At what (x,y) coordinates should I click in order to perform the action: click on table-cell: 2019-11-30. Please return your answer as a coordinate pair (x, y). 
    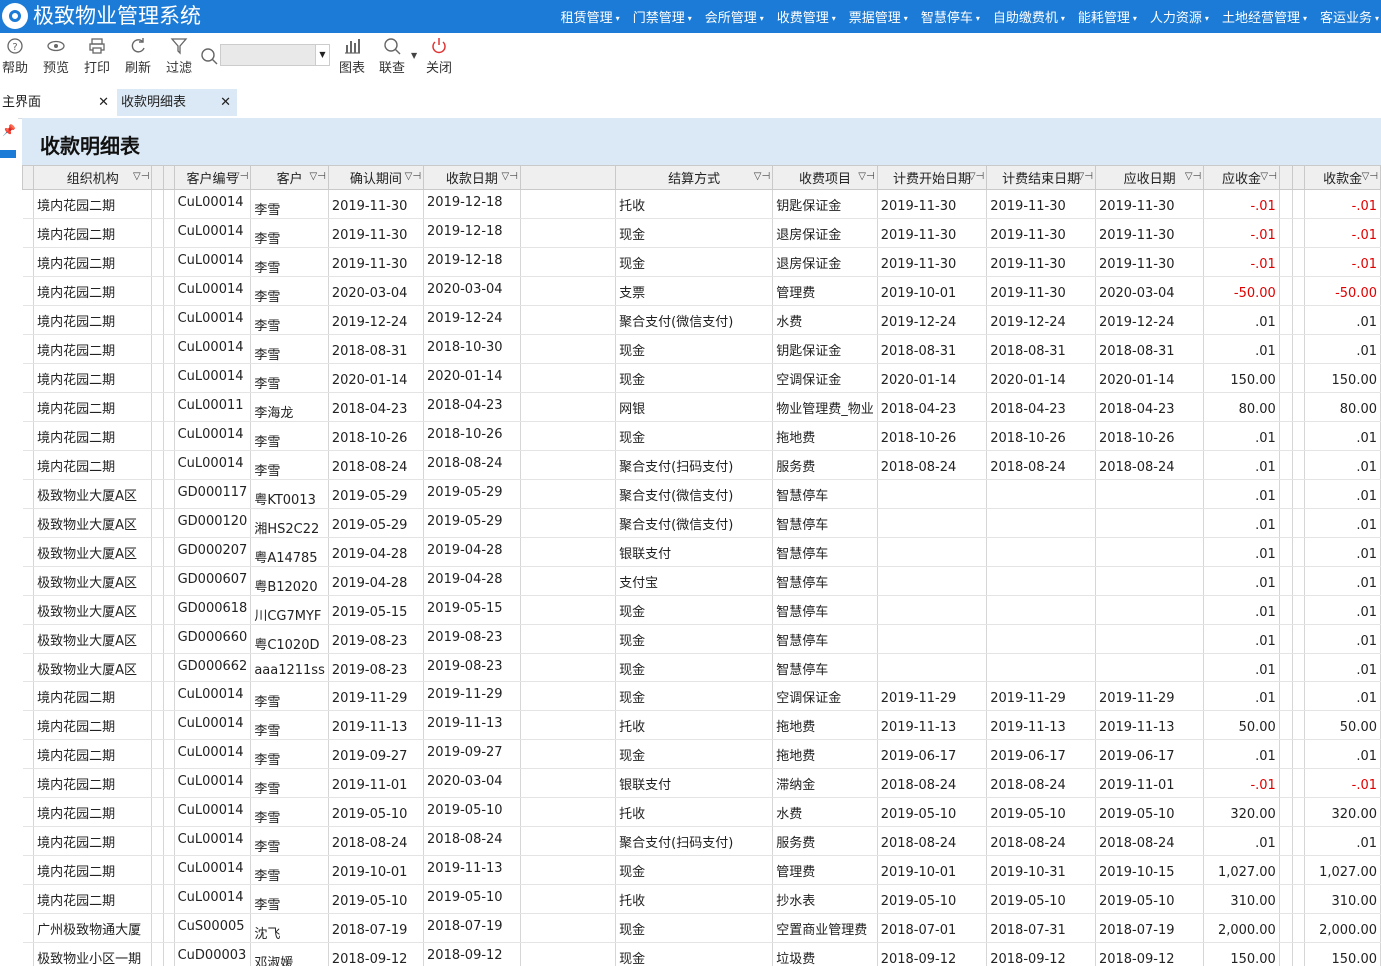
    Looking at the image, I should click on (1041, 204).